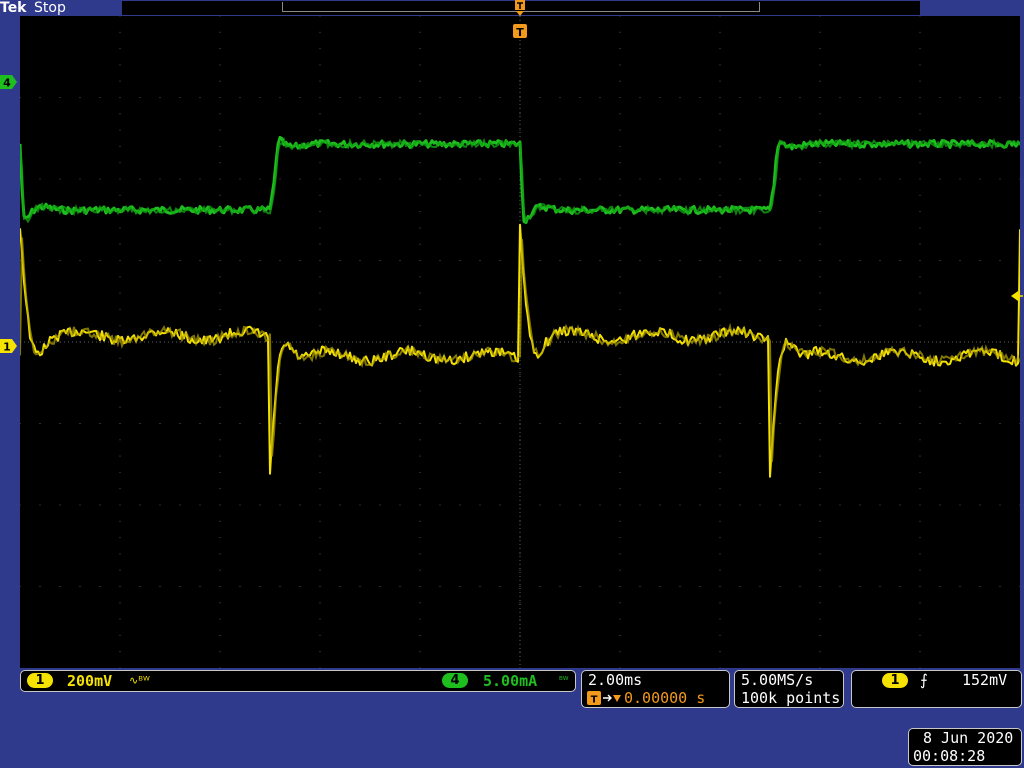 The width and height of the screenshot is (1024, 768). I want to click on trigger-readout: 1 ⨍ 152mV, so click(936, 689).